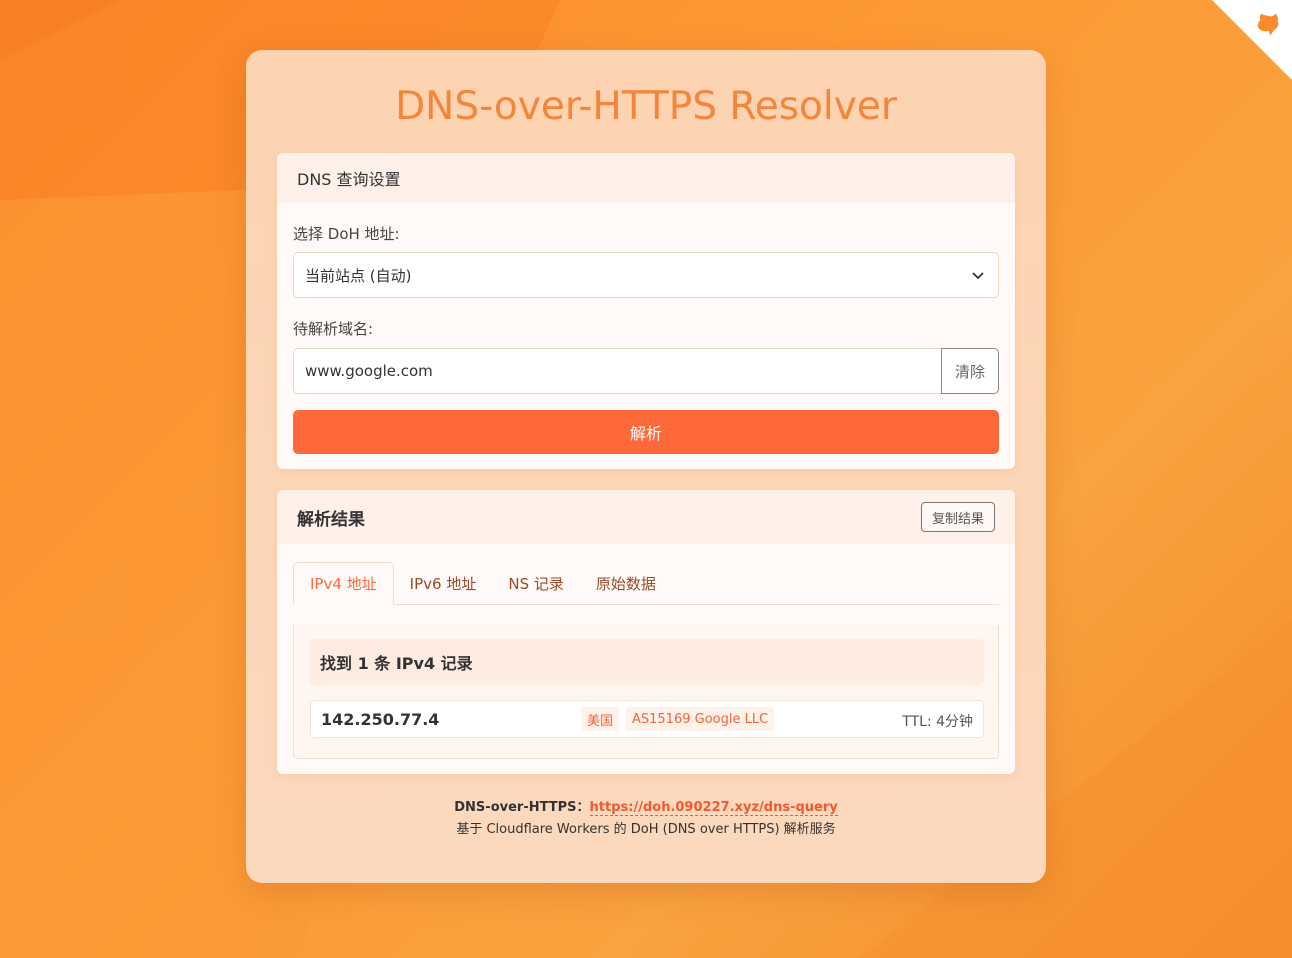  Describe the element at coordinates (978, 276) in the screenshot. I see `chevron-down-icon` at that location.